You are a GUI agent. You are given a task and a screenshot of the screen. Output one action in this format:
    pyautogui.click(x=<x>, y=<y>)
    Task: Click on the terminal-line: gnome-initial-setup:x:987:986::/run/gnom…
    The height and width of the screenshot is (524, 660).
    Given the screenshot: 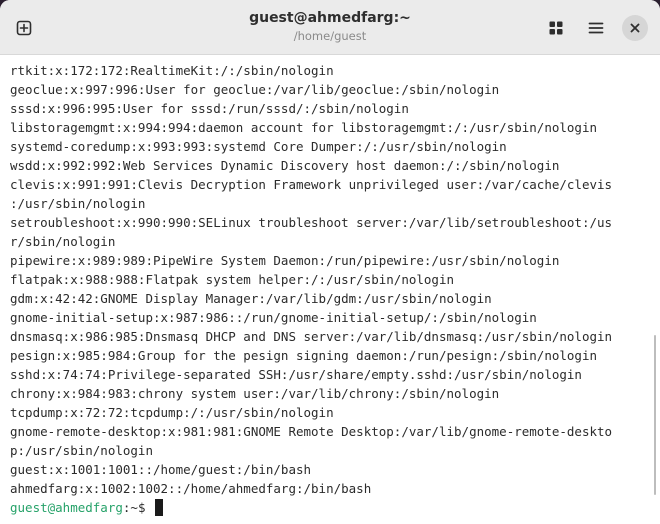 What is the action you would take?
    pyautogui.click(x=273, y=317)
    